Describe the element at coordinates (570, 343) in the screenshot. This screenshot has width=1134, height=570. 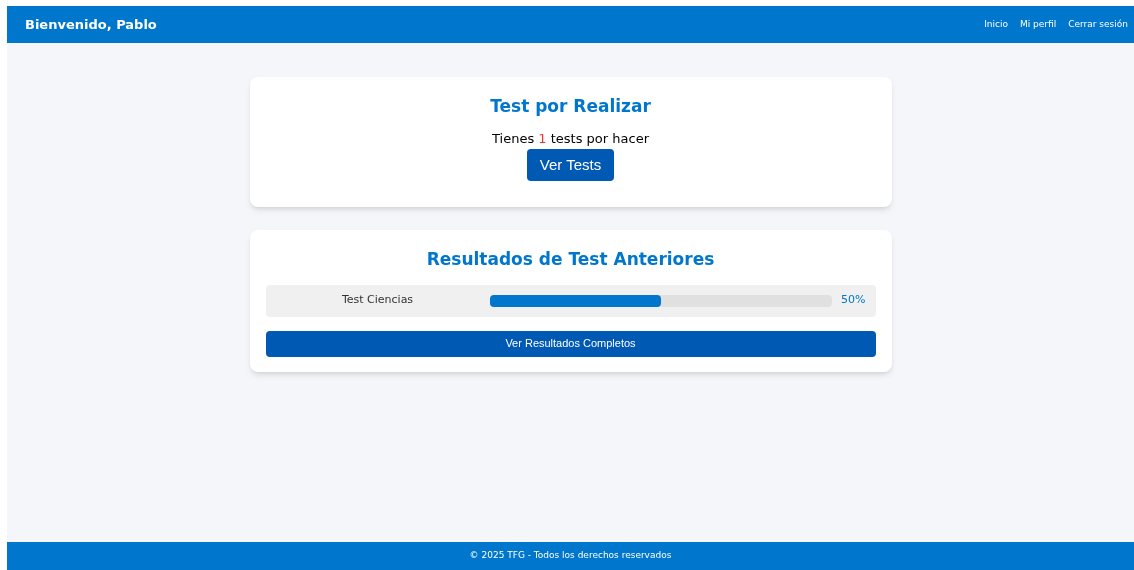
I see `view-results-button: Ver Resultados Completos` at that location.